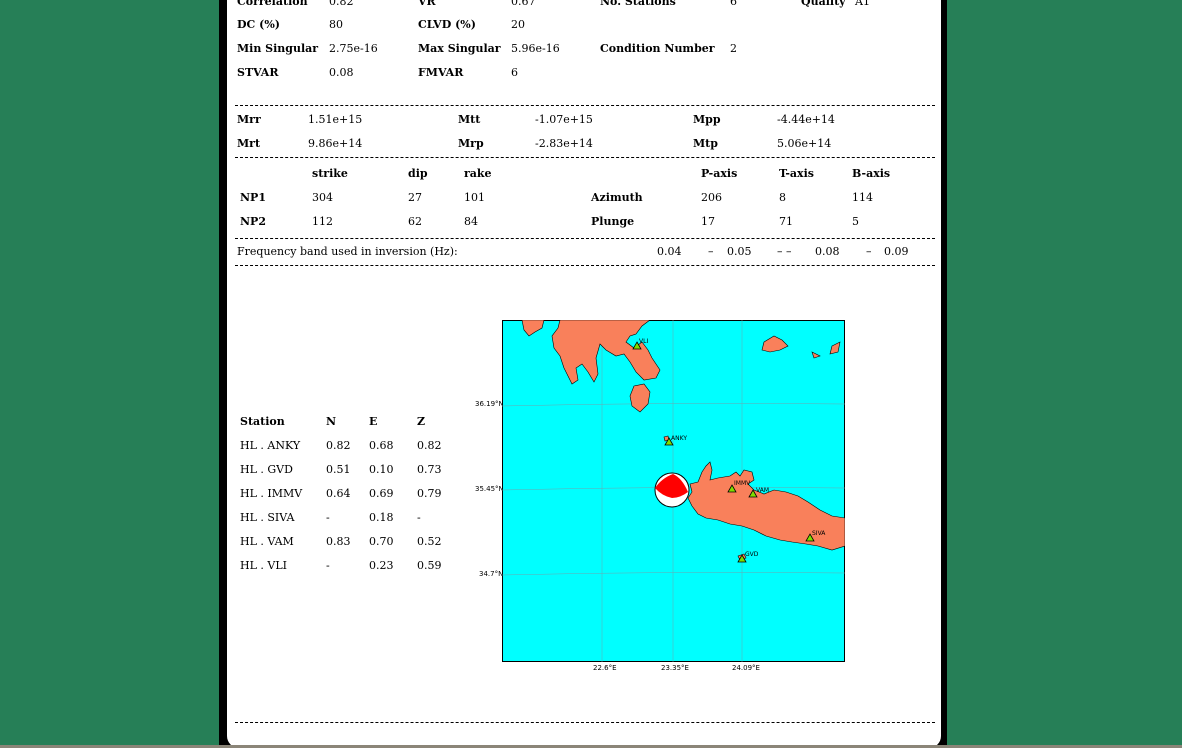 The height and width of the screenshot is (748, 1182). I want to click on station-z: 0.79, so click(429, 493).